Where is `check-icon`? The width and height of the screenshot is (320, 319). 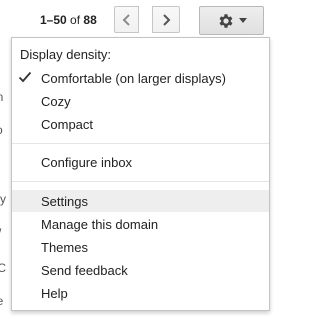
check-icon is located at coordinates (25, 77).